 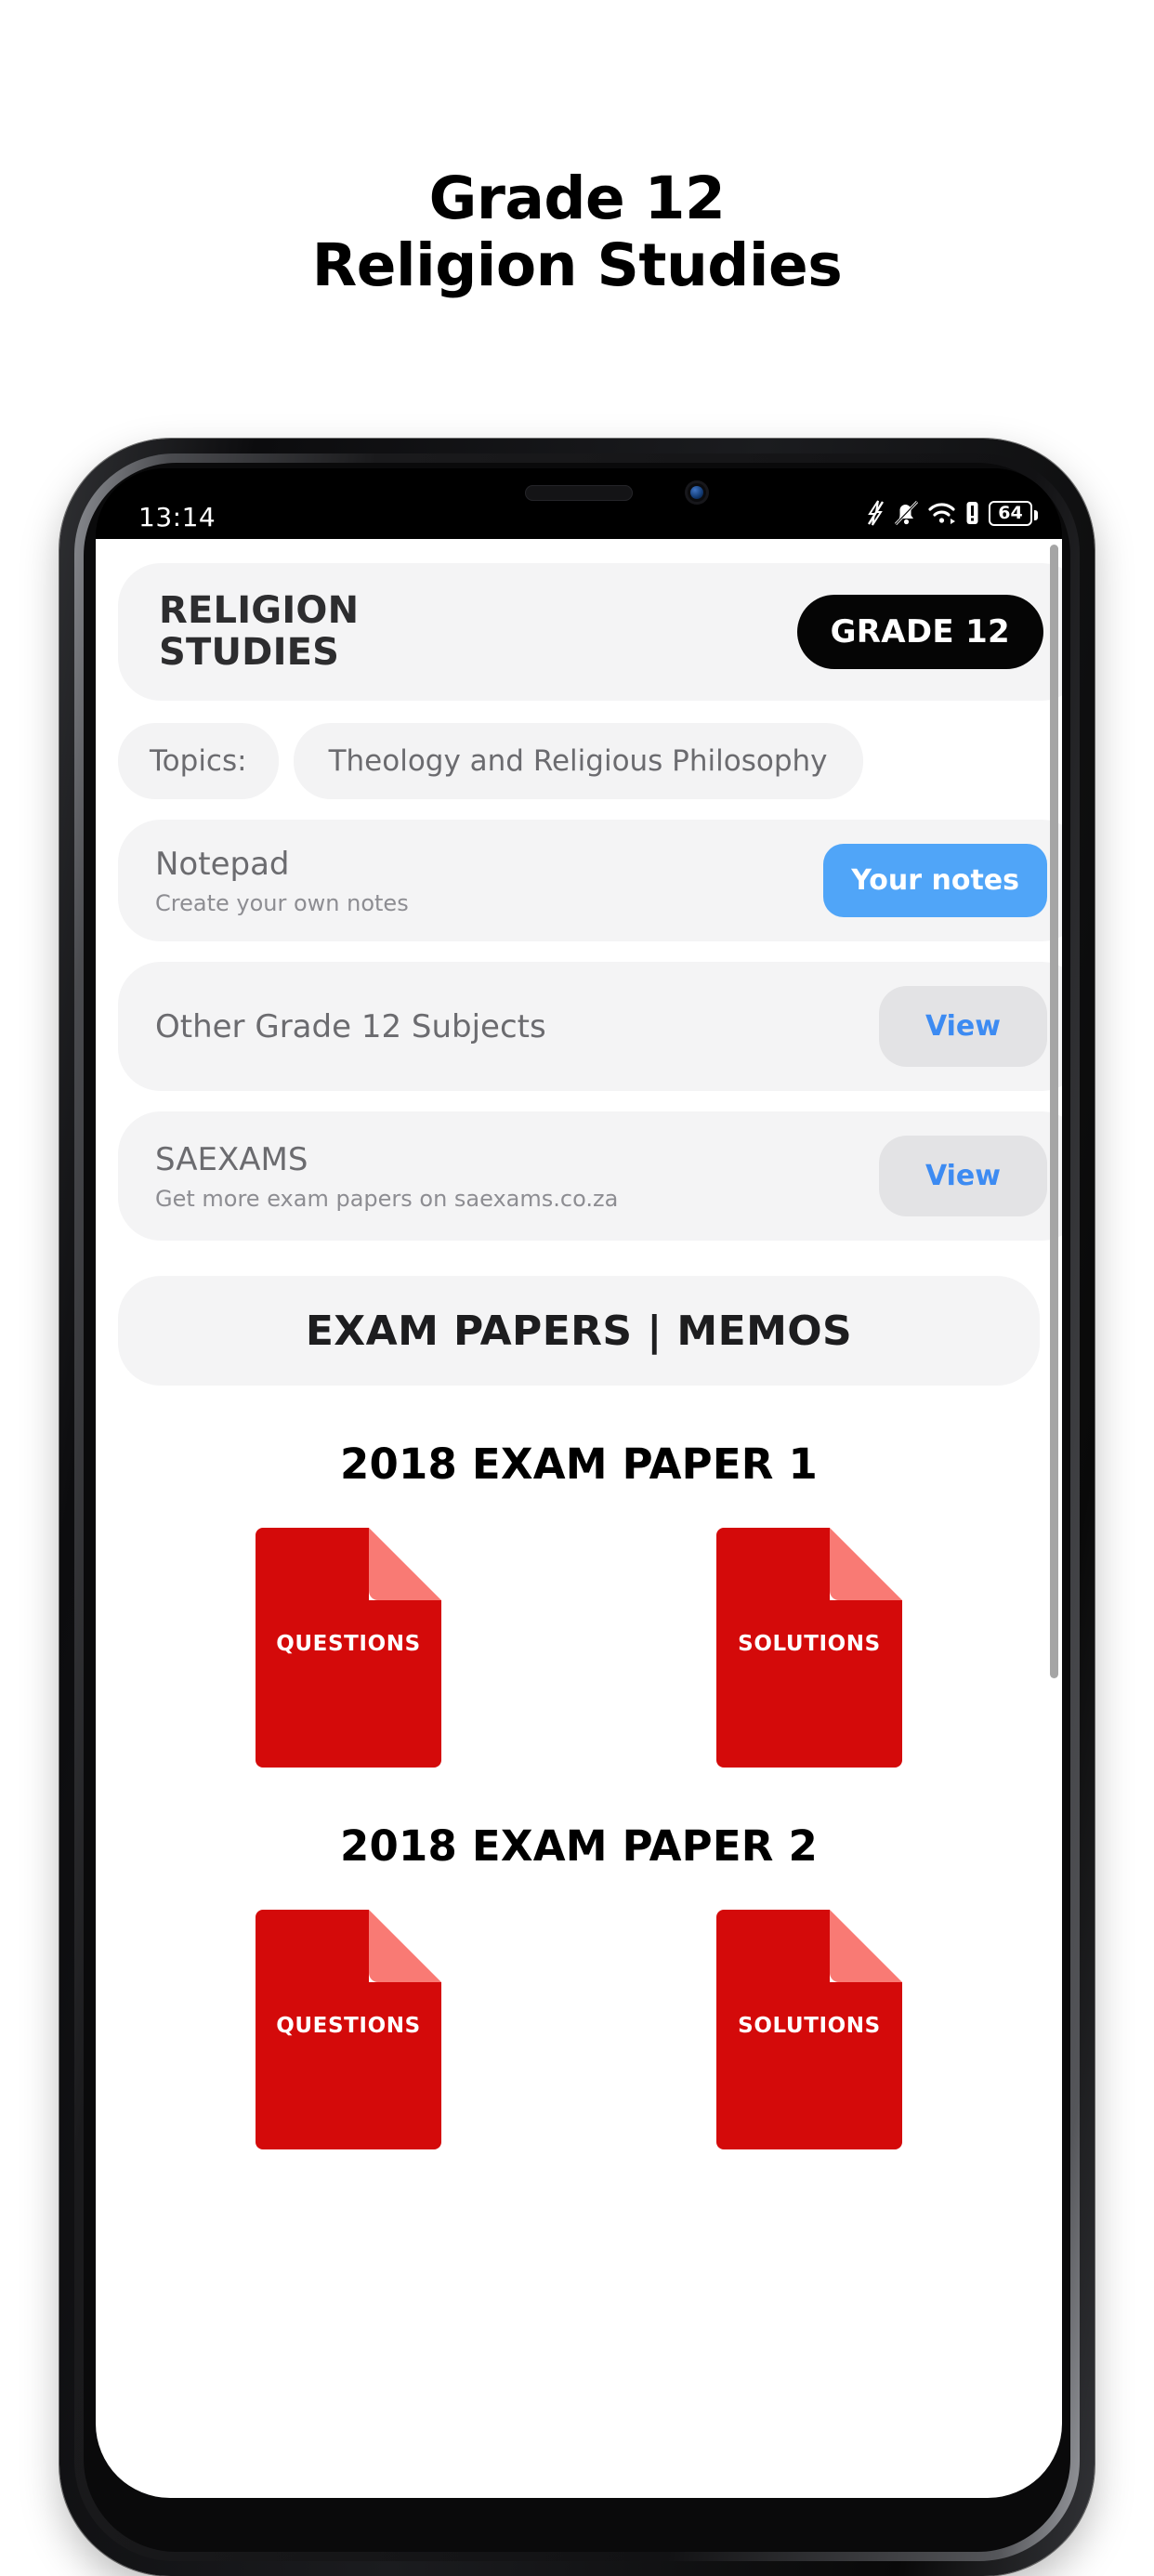 What do you see at coordinates (199, 761) in the screenshot?
I see `topics-label: Topics:` at bounding box center [199, 761].